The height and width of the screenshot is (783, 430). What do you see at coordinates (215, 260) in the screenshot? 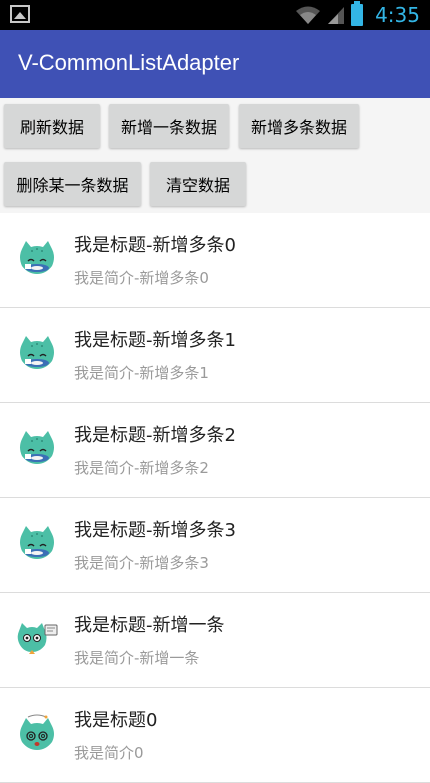
I see `list-item: 我是标题-新增多条0 我是简介-新增多条0` at bounding box center [215, 260].